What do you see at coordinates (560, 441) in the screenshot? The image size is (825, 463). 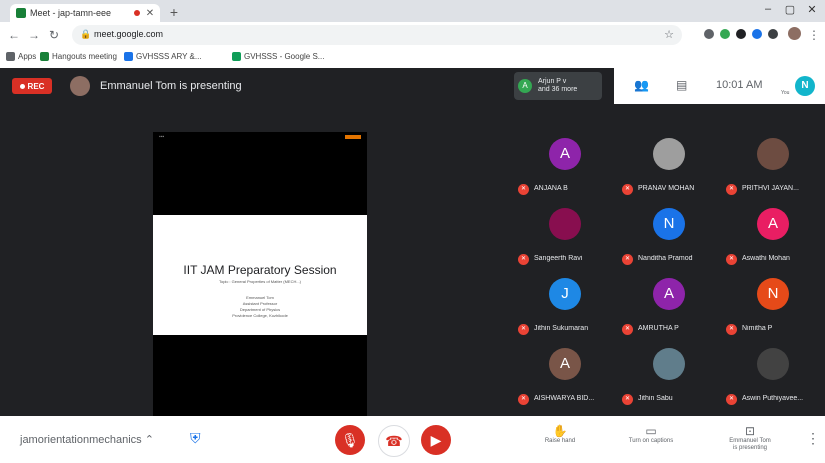 I see `raise-hand-label: Raise hand` at bounding box center [560, 441].